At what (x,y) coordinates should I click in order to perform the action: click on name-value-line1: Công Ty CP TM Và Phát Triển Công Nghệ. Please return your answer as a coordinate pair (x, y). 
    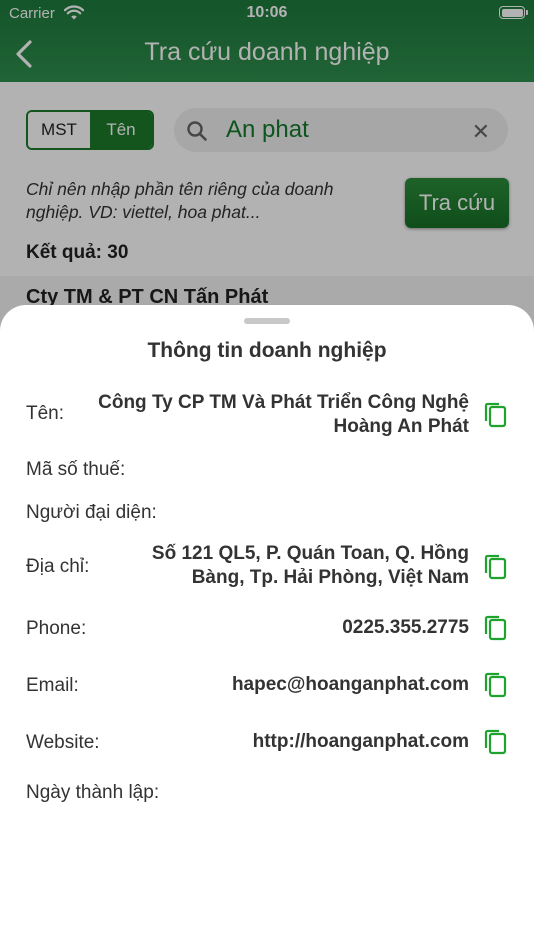
    Looking at the image, I should click on (283, 402).